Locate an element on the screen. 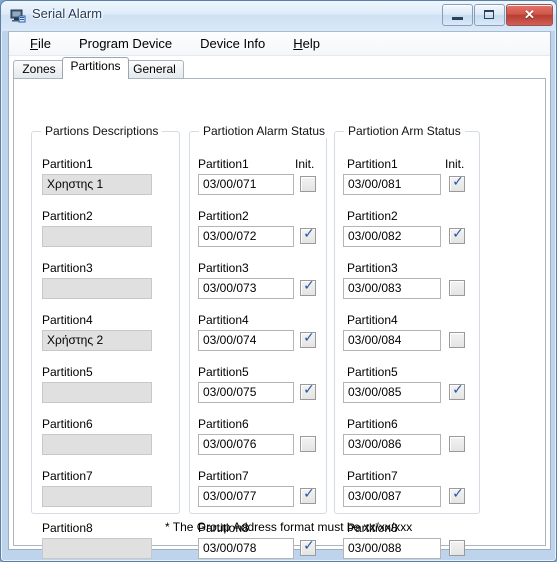 The width and height of the screenshot is (557, 562). tab-partitions: Partitions is located at coordinates (95, 68).